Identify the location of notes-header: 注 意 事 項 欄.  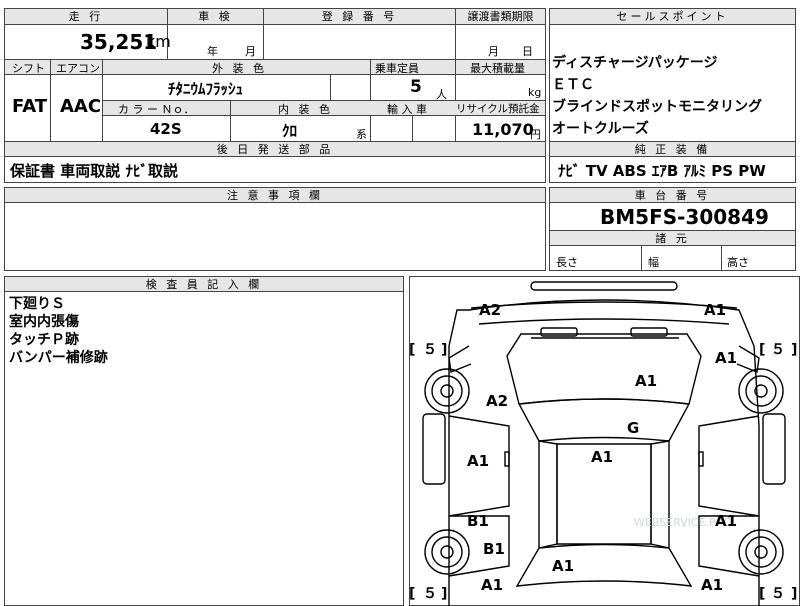
(275, 195).